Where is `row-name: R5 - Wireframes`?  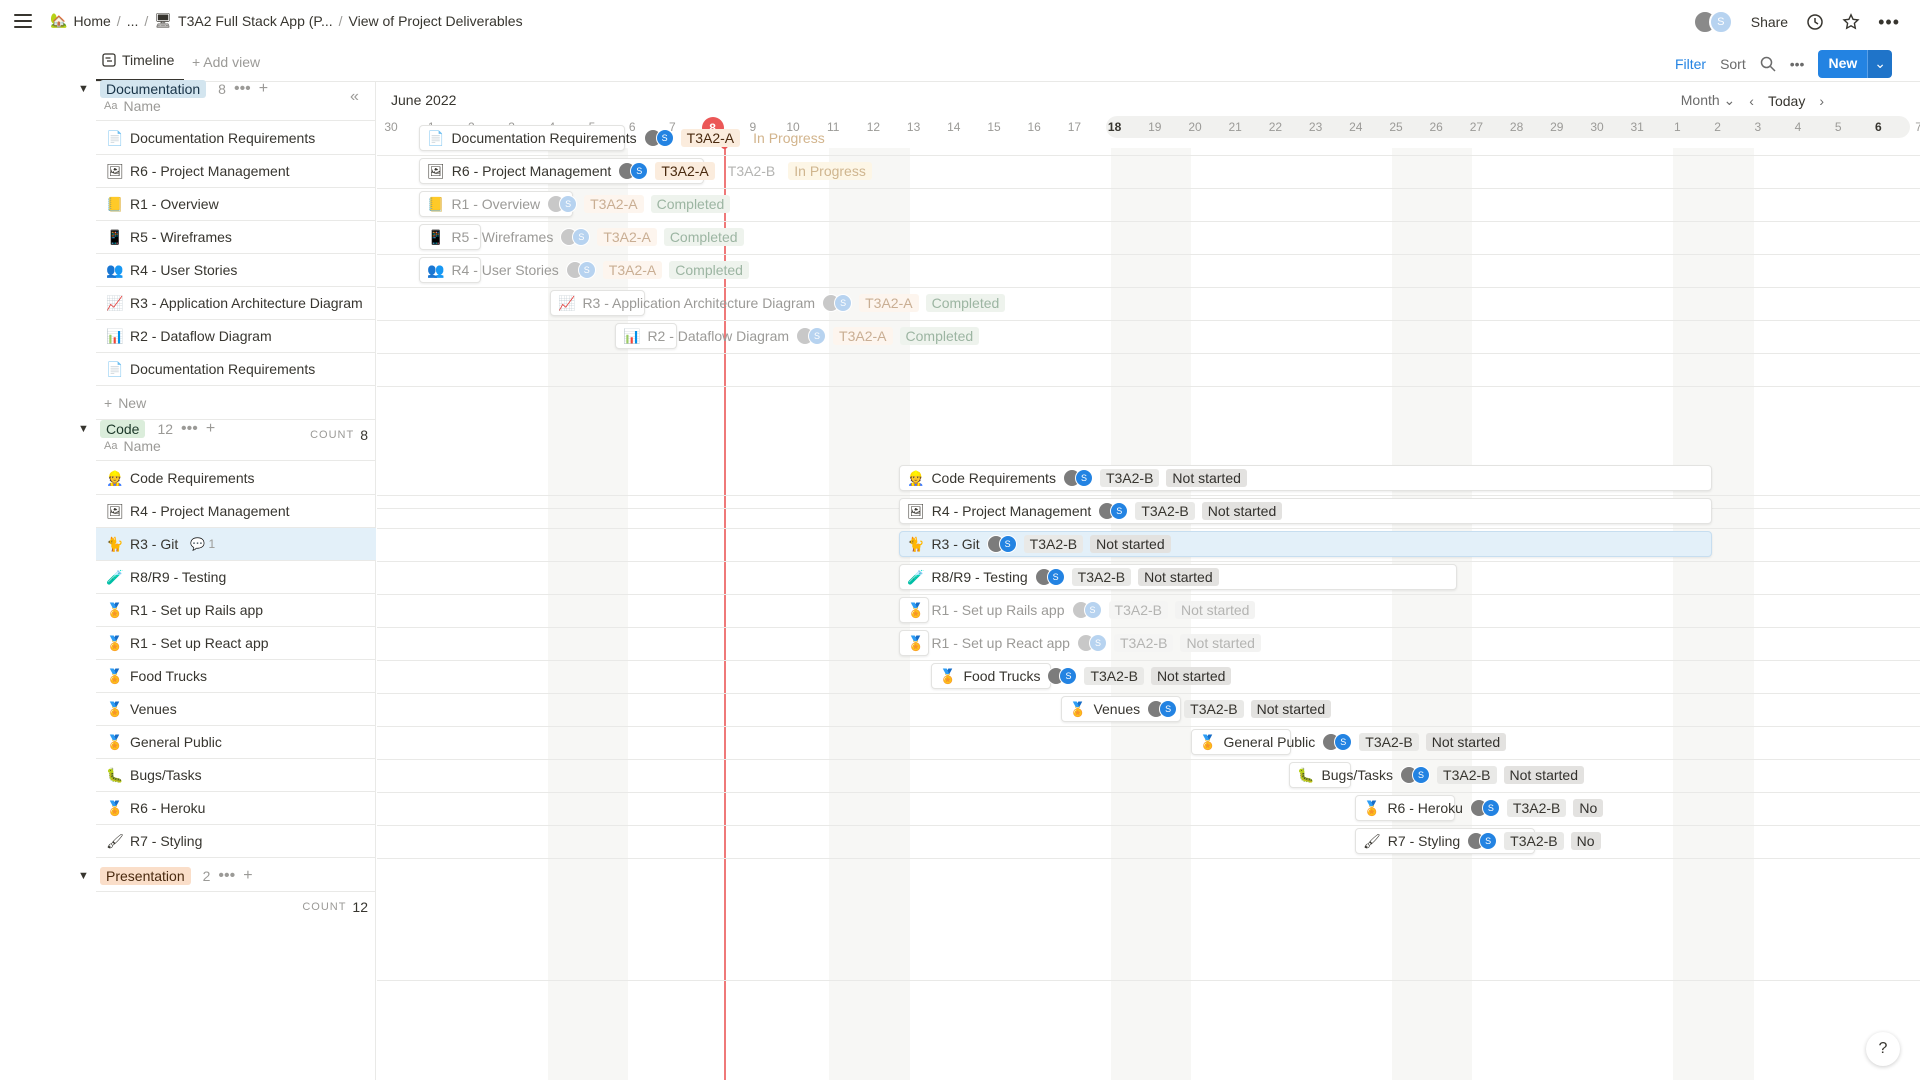
row-name: R5 - Wireframes is located at coordinates (181, 237).